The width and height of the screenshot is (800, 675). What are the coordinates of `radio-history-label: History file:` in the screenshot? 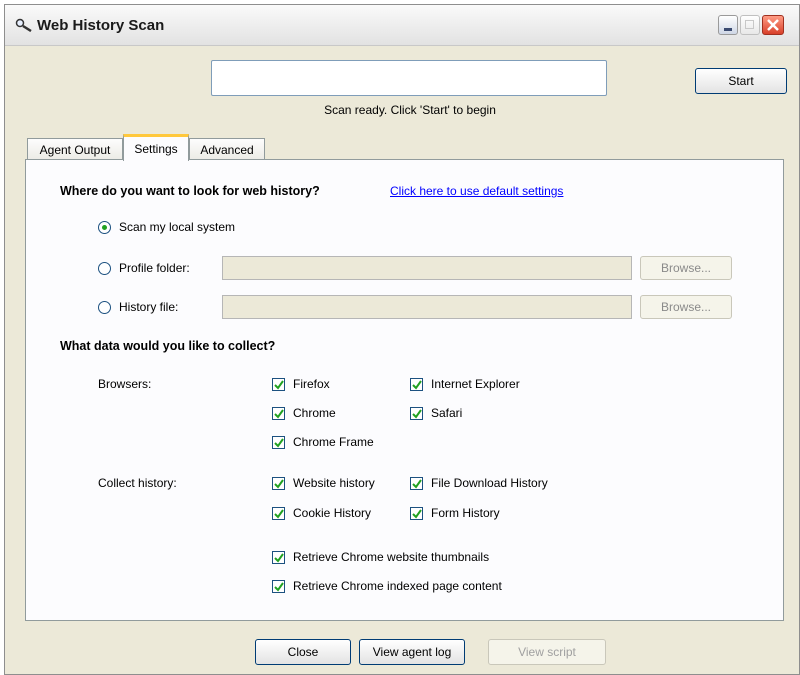 It's located at (149, 307).